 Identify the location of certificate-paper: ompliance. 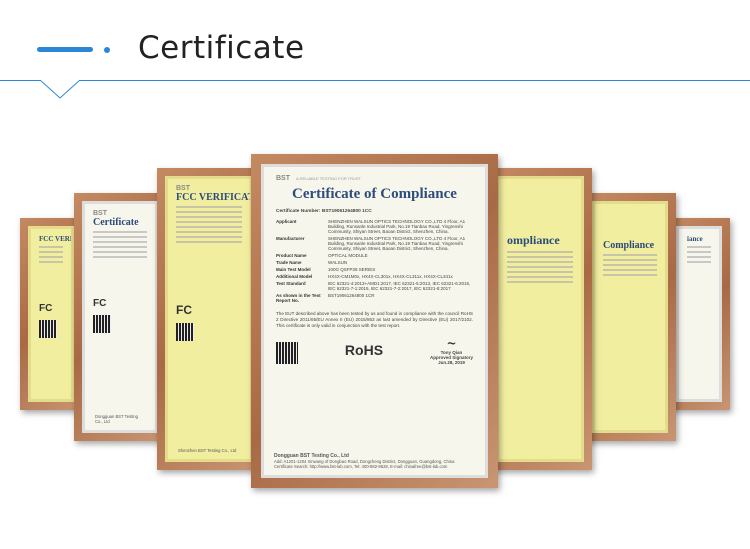
(540, 319).